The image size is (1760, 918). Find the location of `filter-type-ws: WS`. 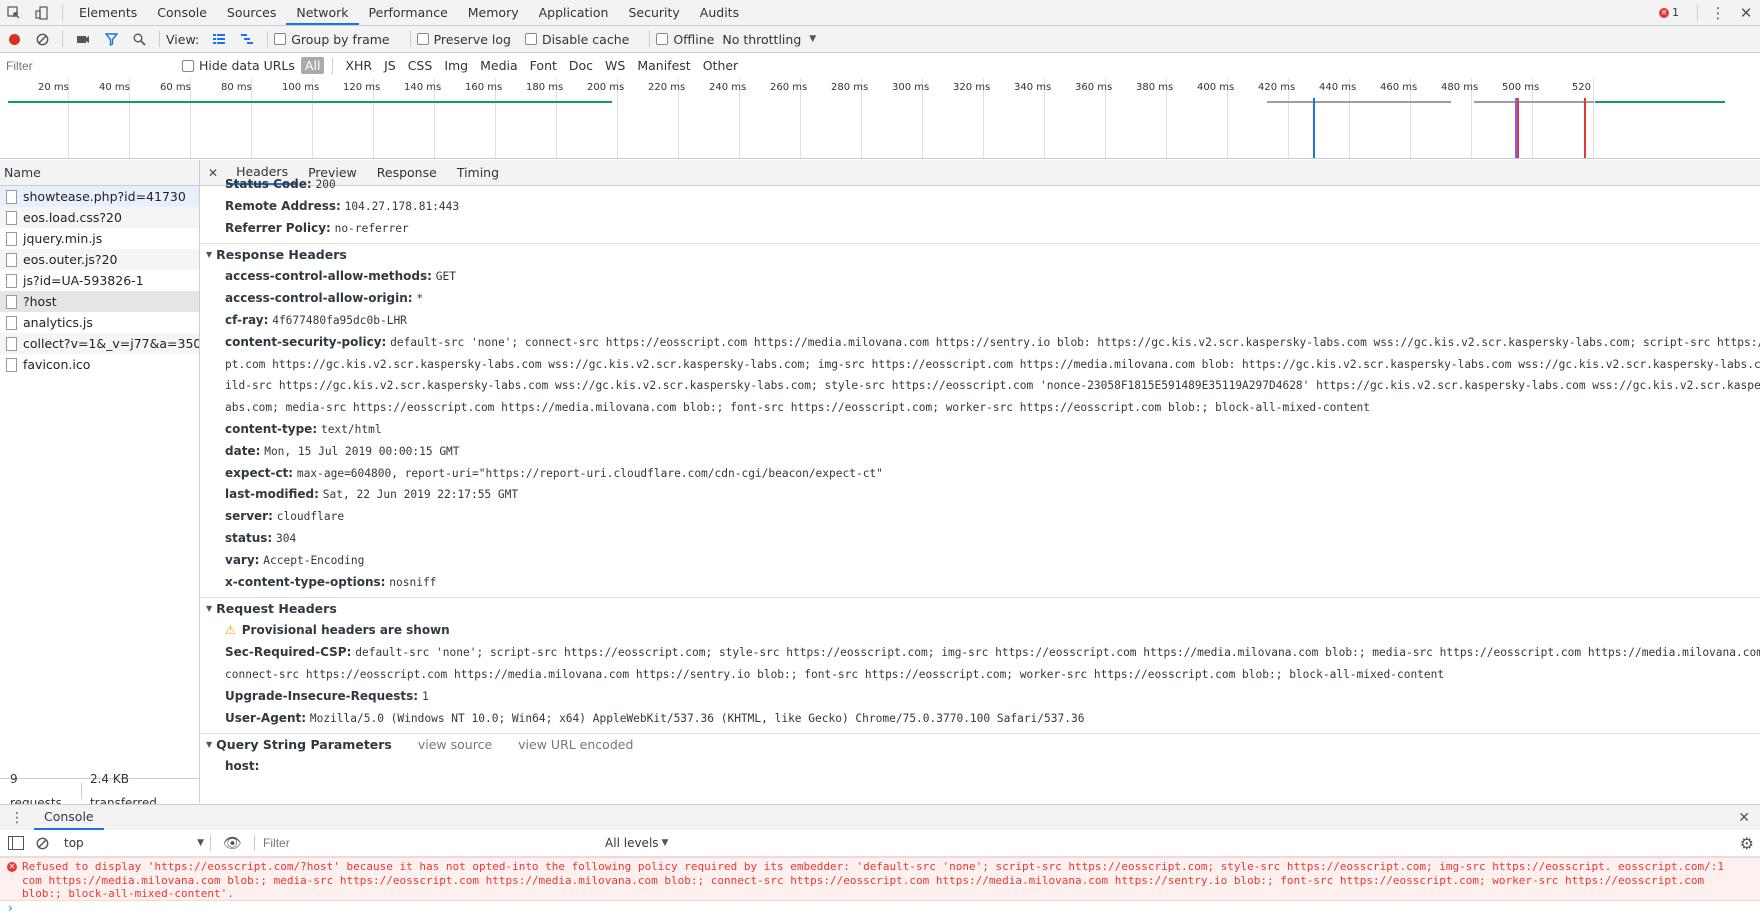

filter-type-ws: WS is located at coordinates (615, 65).